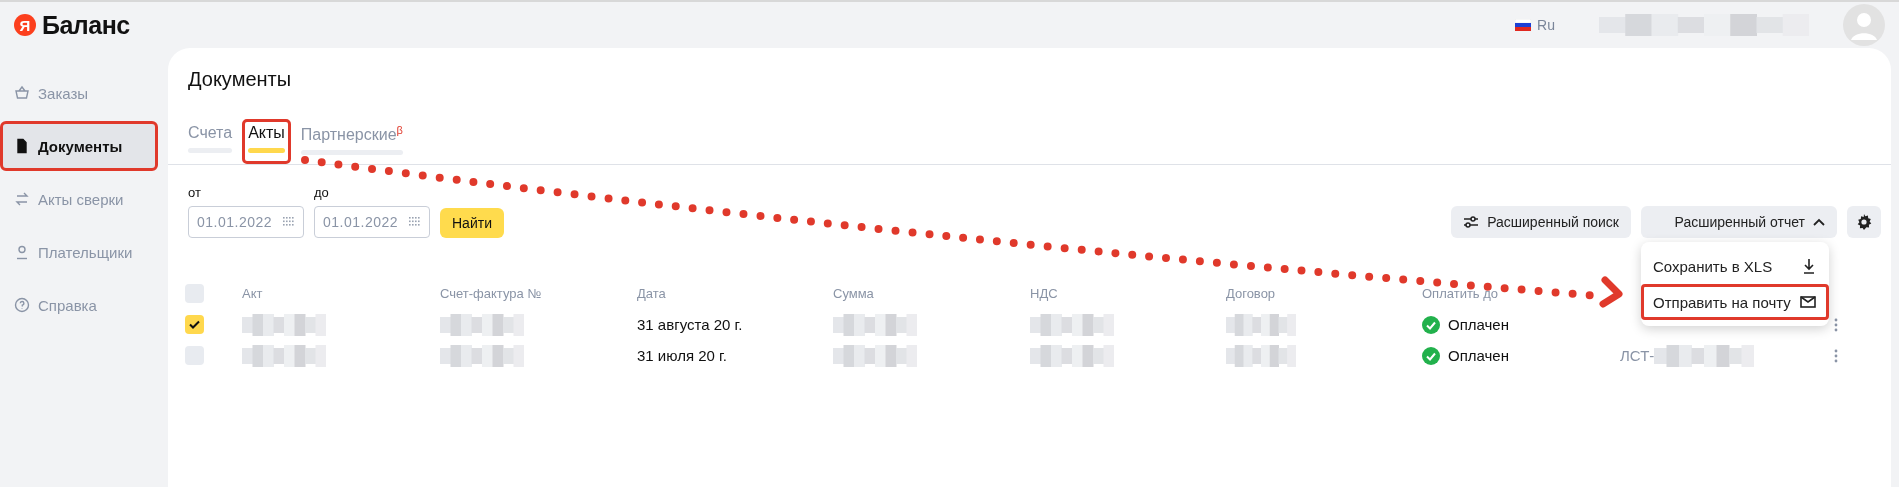 The width and height of the screenshot is (1899, 487). What do you see at coordinates (690, 325) in the screenshot?
I see `table-cell-text: 31 августа 20 г.` at bounding box center [690, 325].